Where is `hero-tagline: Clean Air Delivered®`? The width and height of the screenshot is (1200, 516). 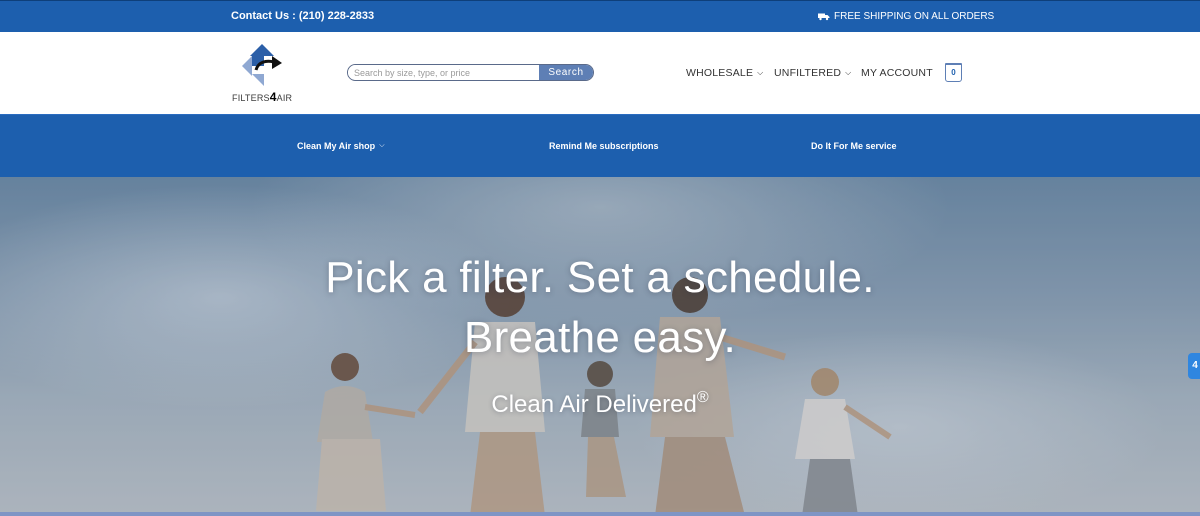
hero-tagline: Clean Air Delivered® is located at coordinates (600, 404).